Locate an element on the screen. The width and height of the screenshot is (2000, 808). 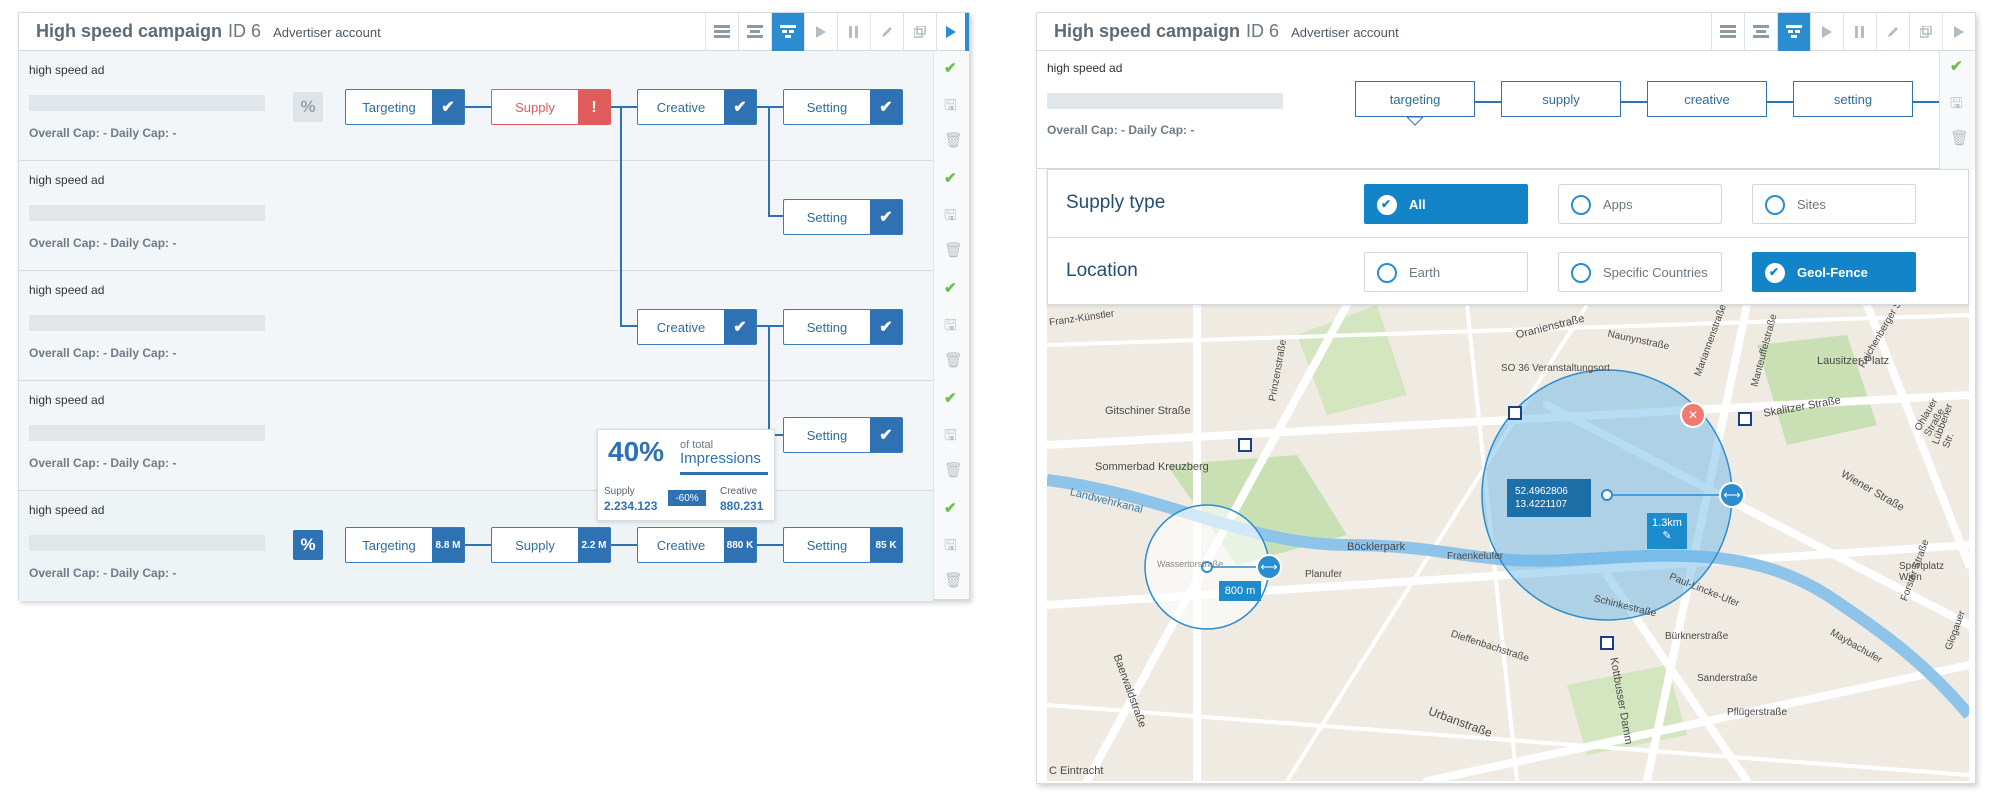
targeting-node: Targeting 8.8 M is located at coordinates (405, 545).